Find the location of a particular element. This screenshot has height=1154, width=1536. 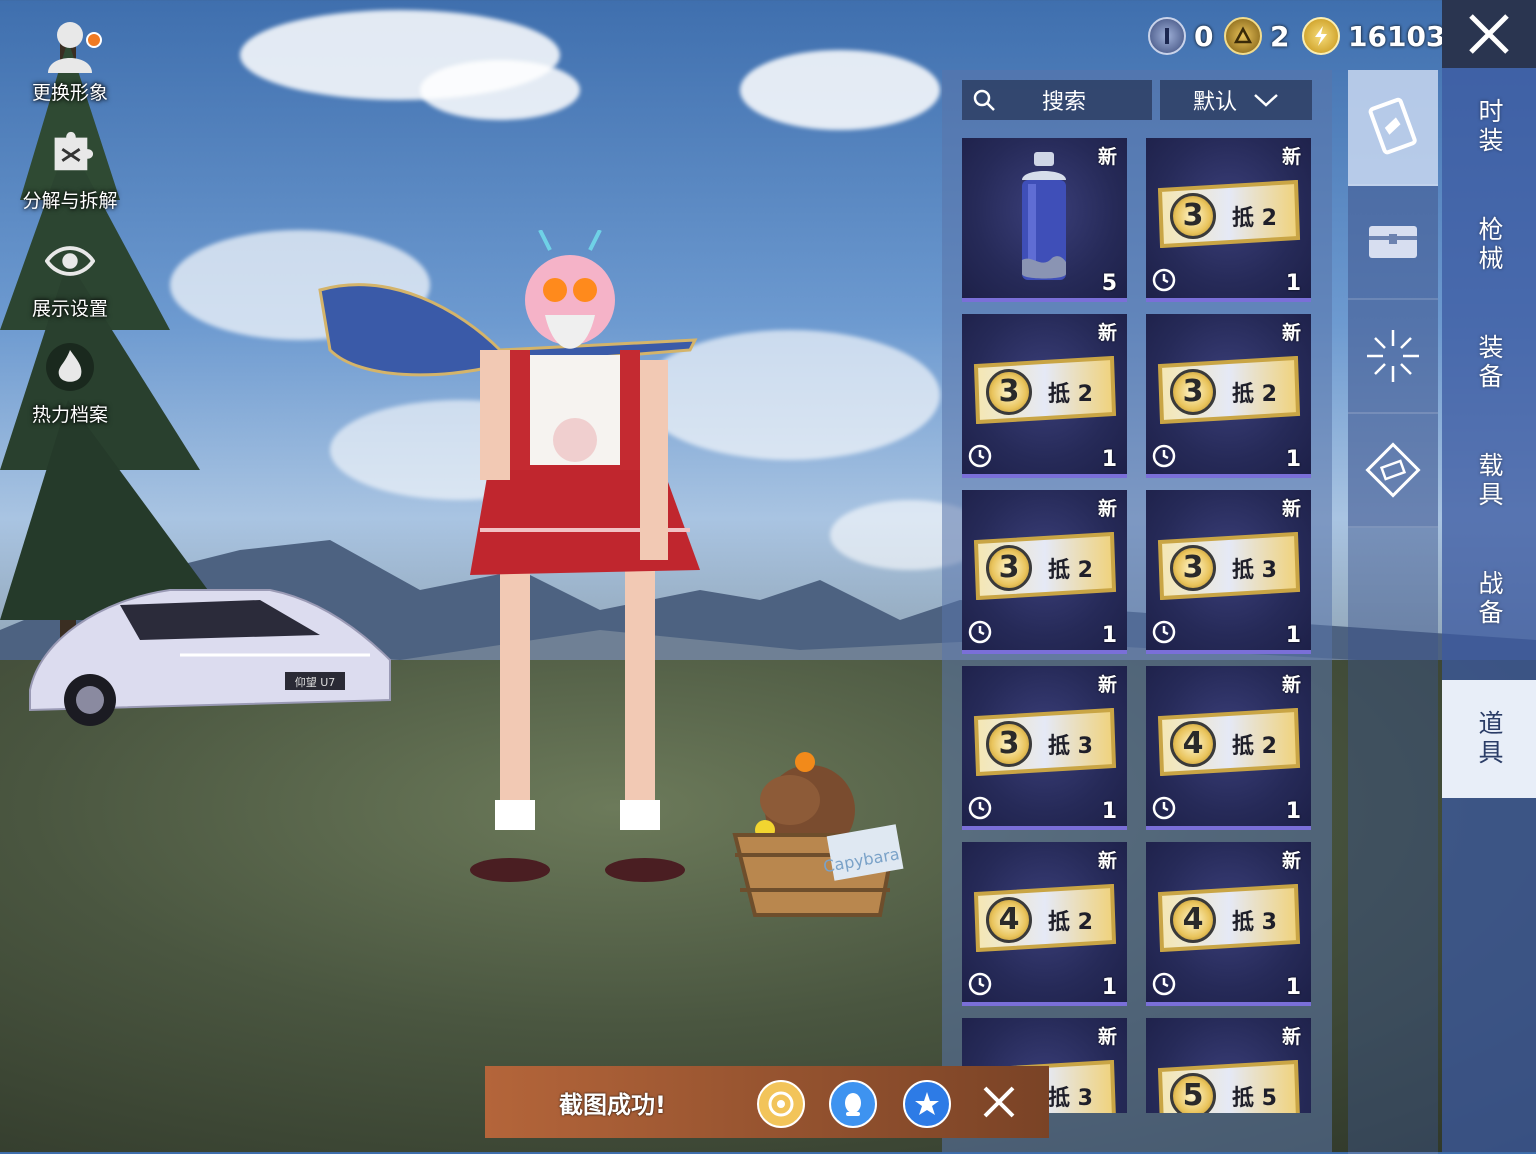

category-tab-cards is located at coordinates (1393, 128).